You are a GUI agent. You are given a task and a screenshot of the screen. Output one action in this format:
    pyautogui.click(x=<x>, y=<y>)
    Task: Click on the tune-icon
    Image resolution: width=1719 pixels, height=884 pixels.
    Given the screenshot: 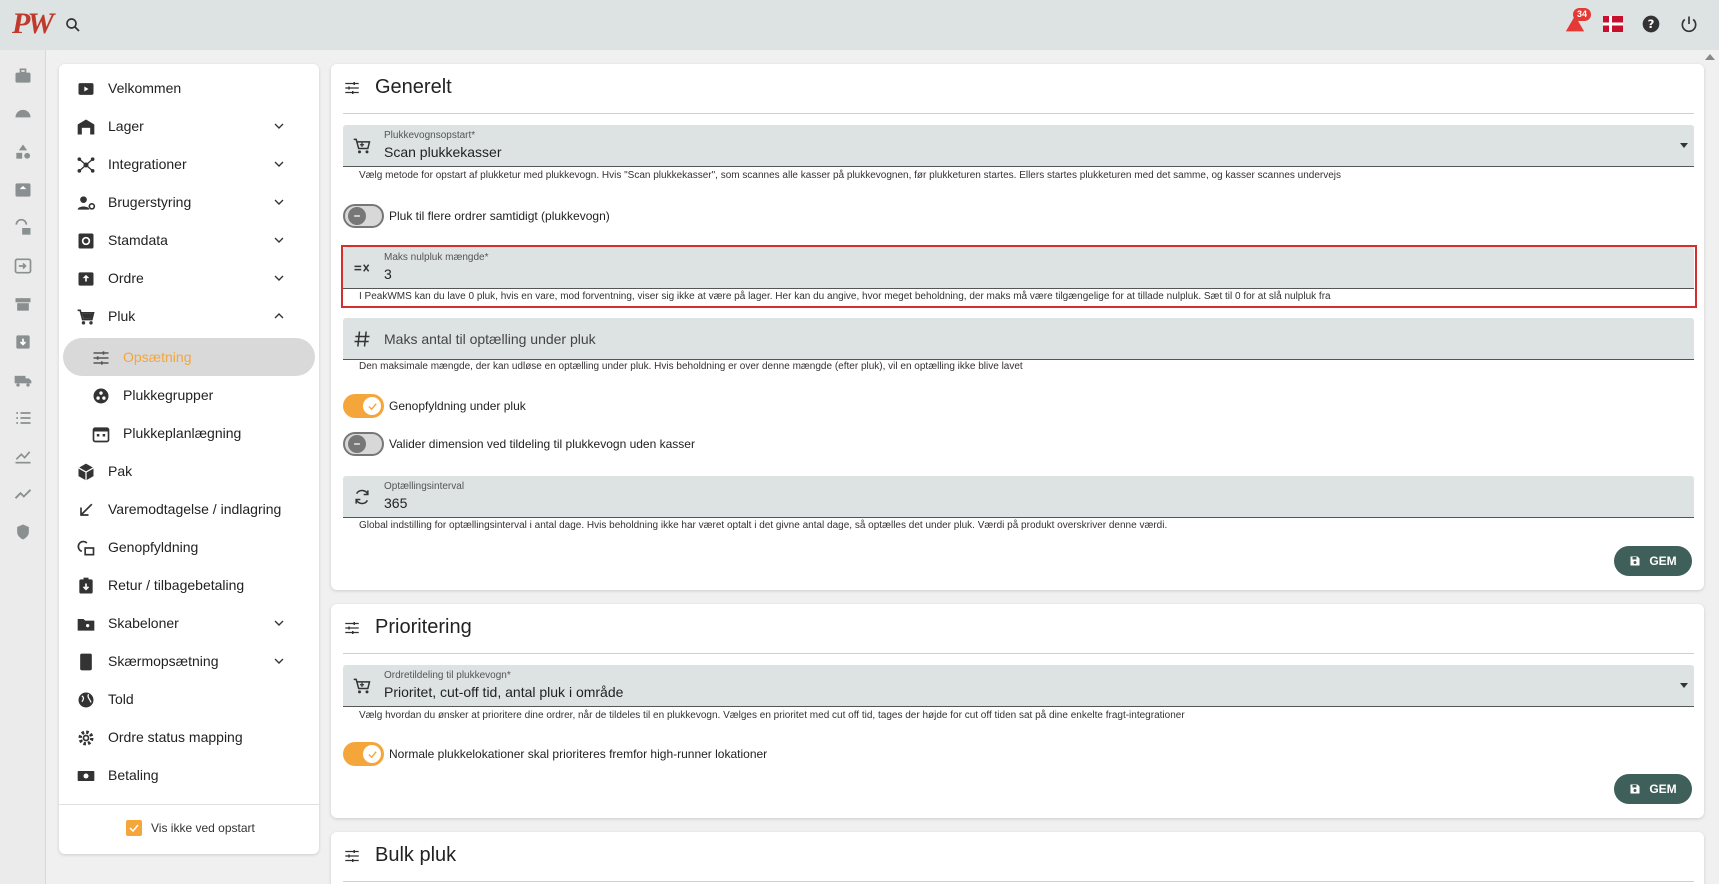 What is the action you would take?
    pyautogui.click(x=352, y=856)
    